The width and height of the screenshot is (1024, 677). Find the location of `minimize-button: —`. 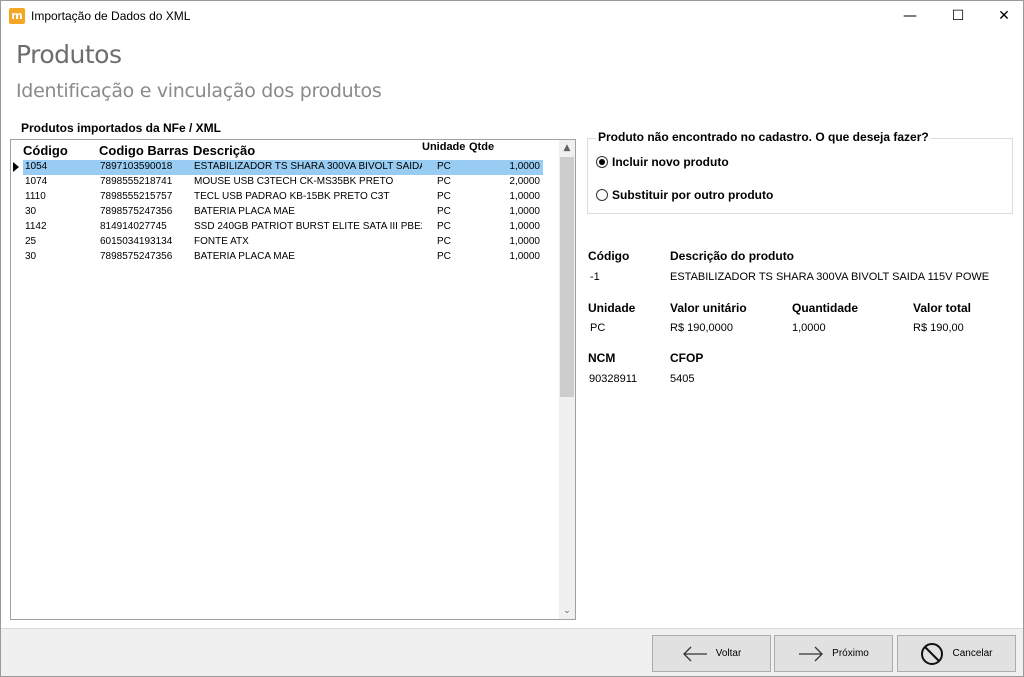

minimize-button: — is located at coordinates (910, 16).